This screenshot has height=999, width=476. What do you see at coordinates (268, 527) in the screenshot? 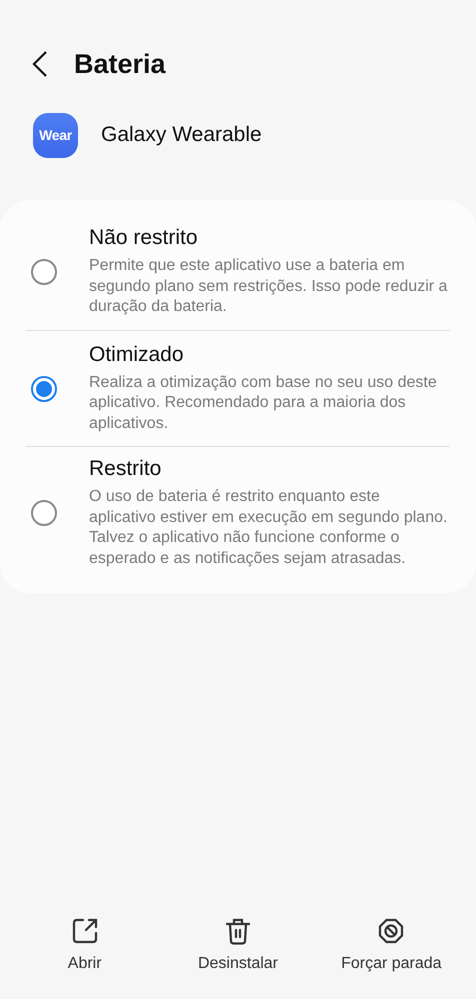
I see `option-description: O uso de bateria é restrito enquanto este aplicativo estiver em execução em segundo plano. Talvez o aplicativo não funcione conforme o esperado e as notificações sejam atrasadas.` at bounding box center [268, 527].